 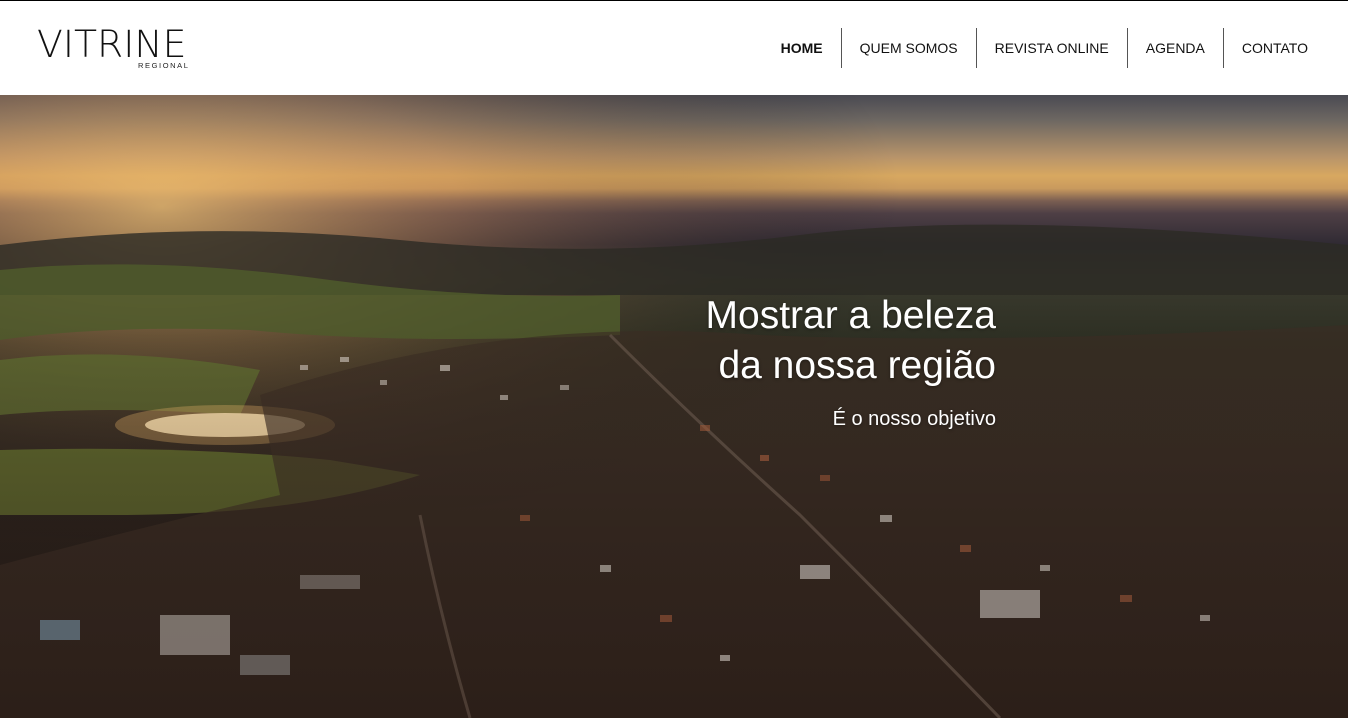 I want to click on nav-item-quem-somos: QUEM SOMOS, so click(x=908, y=48).